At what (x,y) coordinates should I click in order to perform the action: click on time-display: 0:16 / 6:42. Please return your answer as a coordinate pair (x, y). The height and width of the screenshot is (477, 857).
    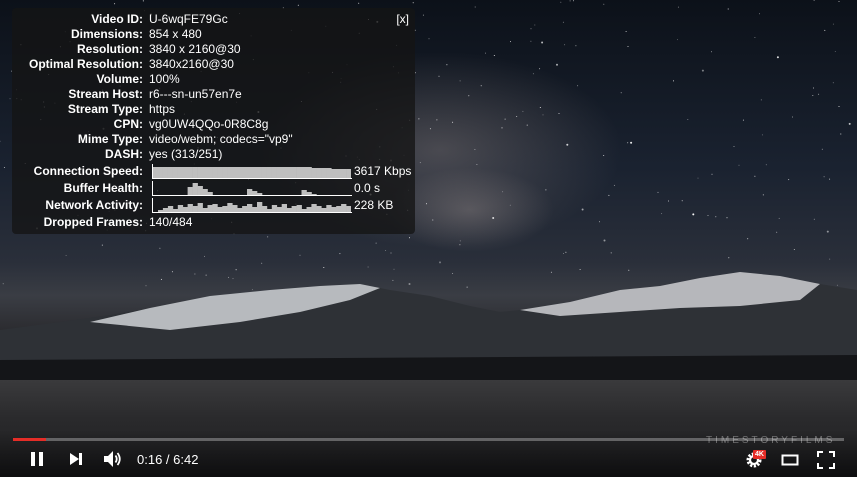
    Looking at the image, I should click on (168, 459).